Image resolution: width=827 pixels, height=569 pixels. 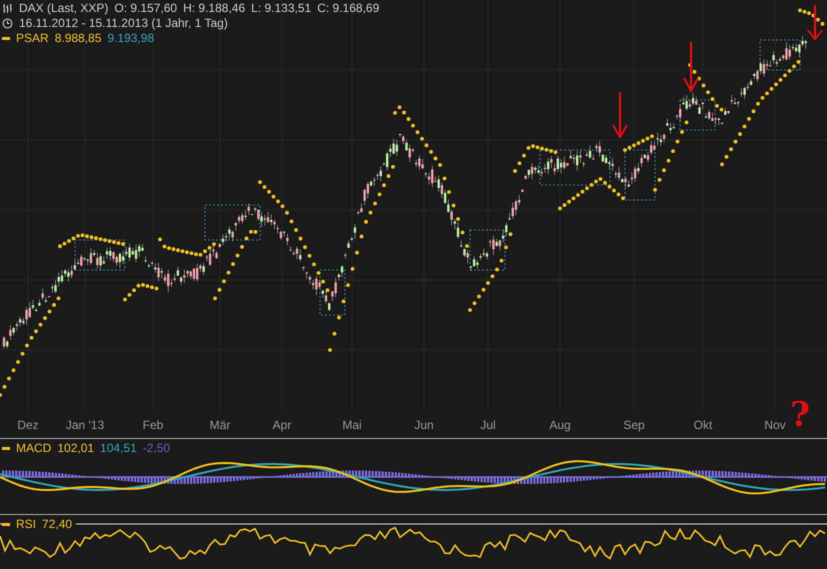 I want to click on axis-label: Nov, so click(x=775, y=425).